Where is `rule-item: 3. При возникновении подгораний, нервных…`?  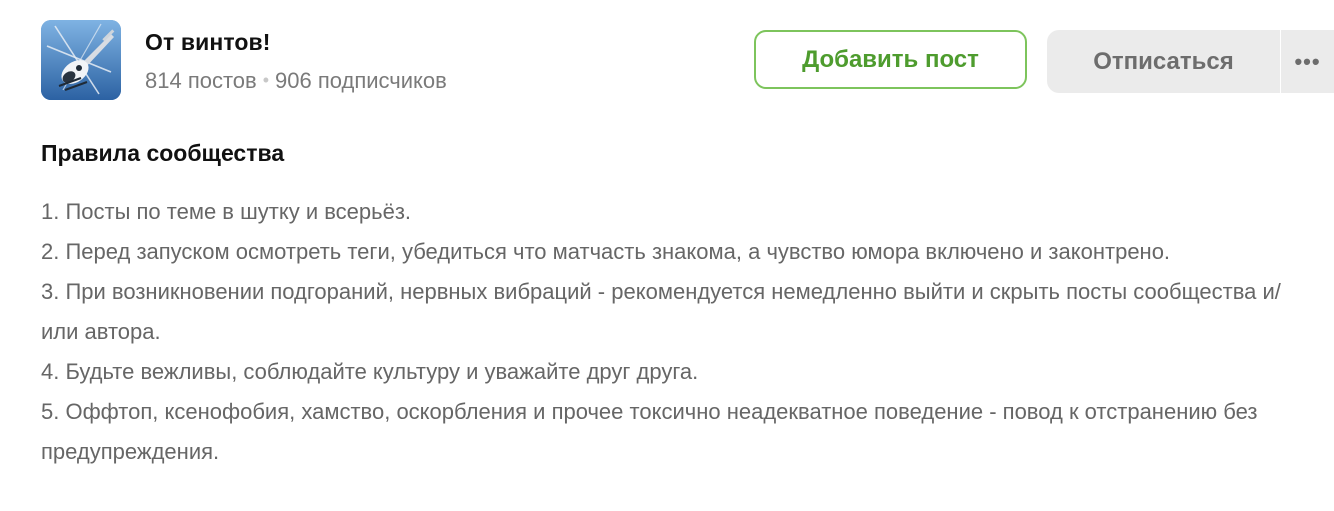 rule-item: 3. При возникновении подгораний, нервных… is located at coordinates (661, 311).